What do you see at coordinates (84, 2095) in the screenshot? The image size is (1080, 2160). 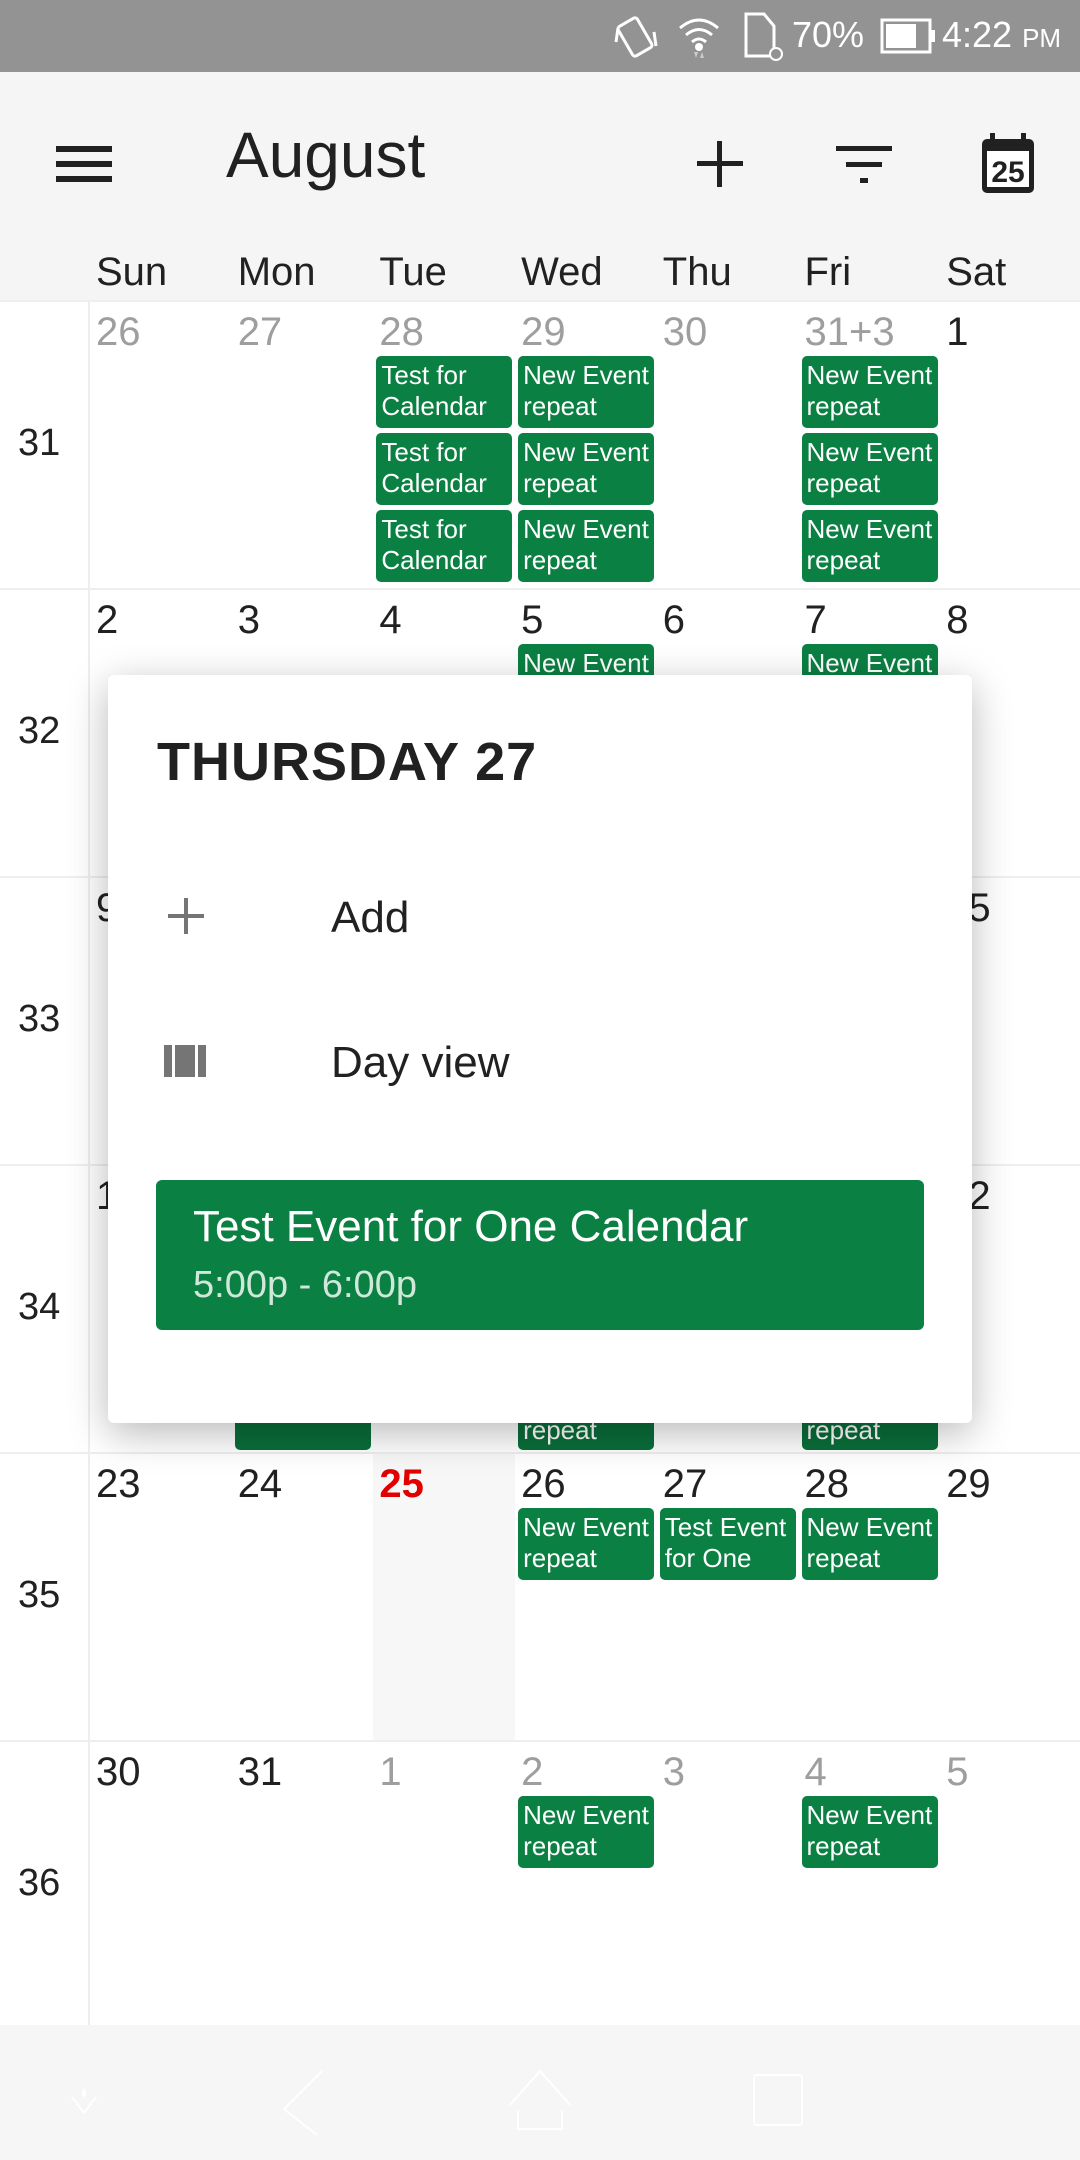 I see `hide-keyboard-icon` at bounding box center [84, 2095].